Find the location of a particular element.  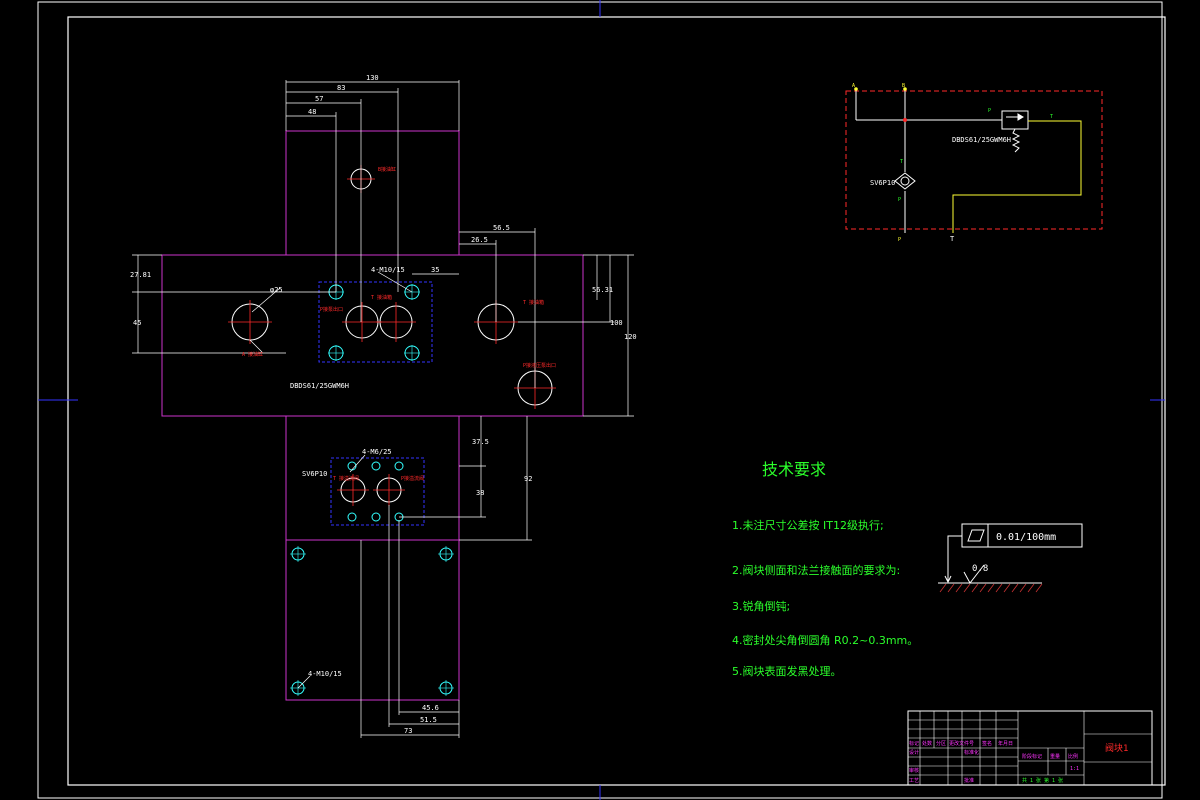

valve-short-label: SV6P10 is located at coordinates (314, 474).